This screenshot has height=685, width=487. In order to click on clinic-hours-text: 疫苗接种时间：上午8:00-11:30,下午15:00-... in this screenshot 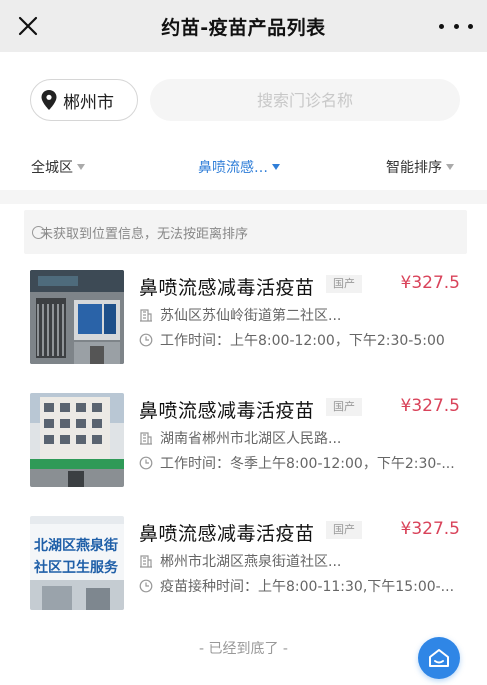, I will do `click(307, 587)`.